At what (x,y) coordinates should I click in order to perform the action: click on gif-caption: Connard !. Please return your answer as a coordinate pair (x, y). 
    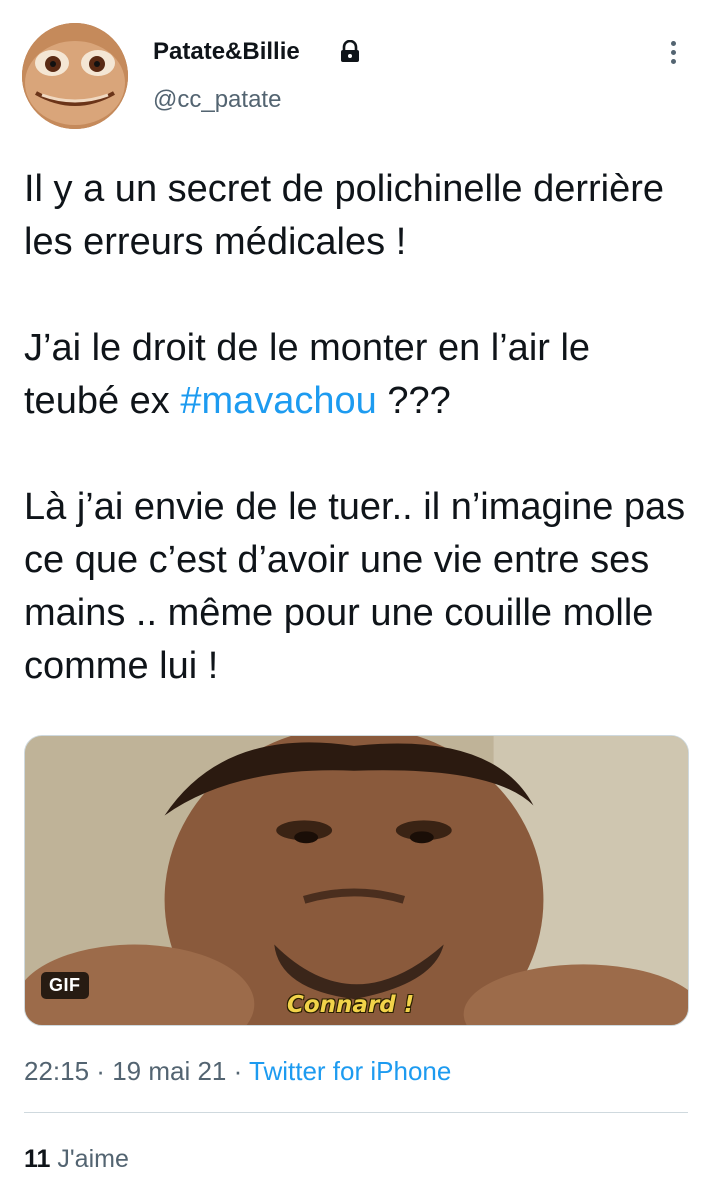
    Looking at the image, I should click on (351, 1005).